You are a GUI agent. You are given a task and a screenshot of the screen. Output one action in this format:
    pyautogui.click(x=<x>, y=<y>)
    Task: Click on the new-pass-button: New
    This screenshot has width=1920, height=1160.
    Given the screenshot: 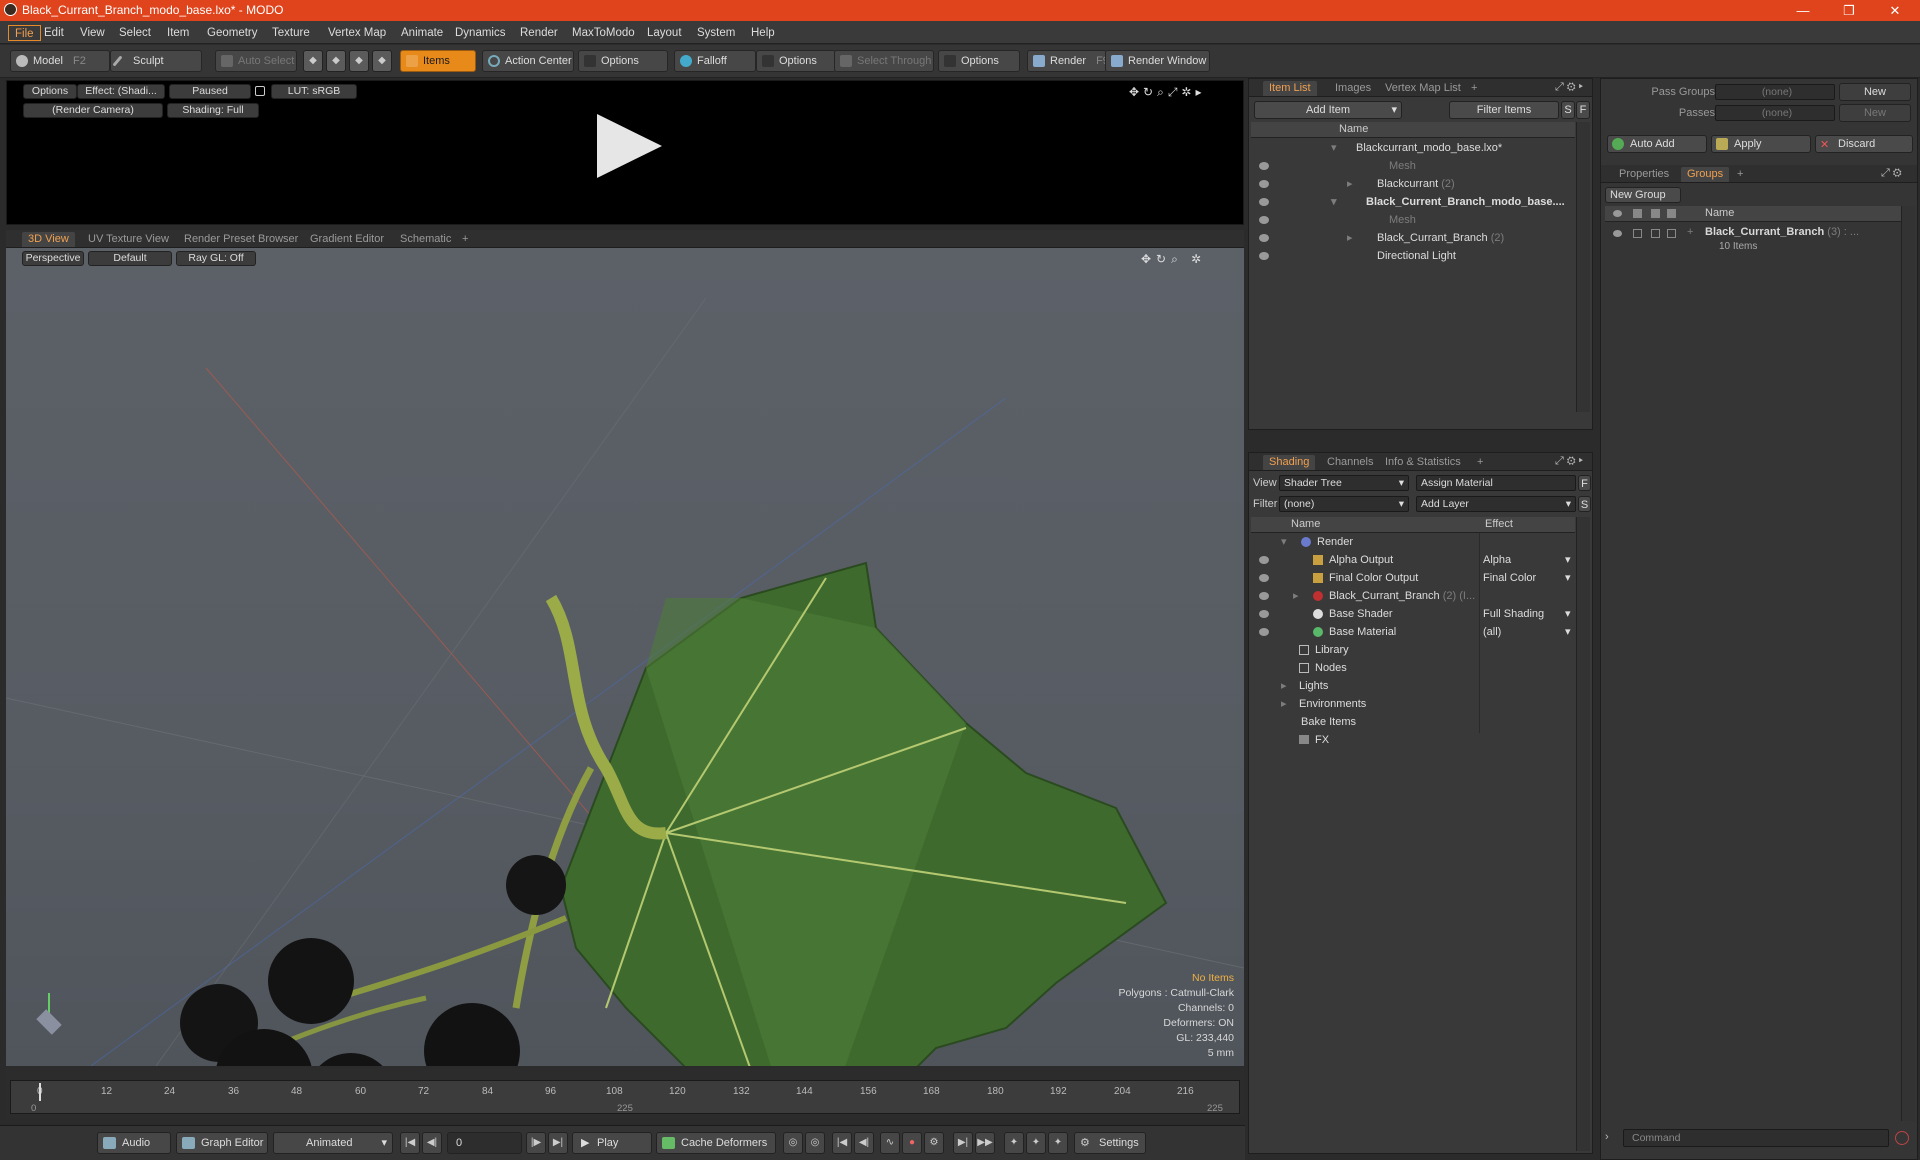 What is the action you would take?
    pyautogui.click(x=1875, y=113)
    